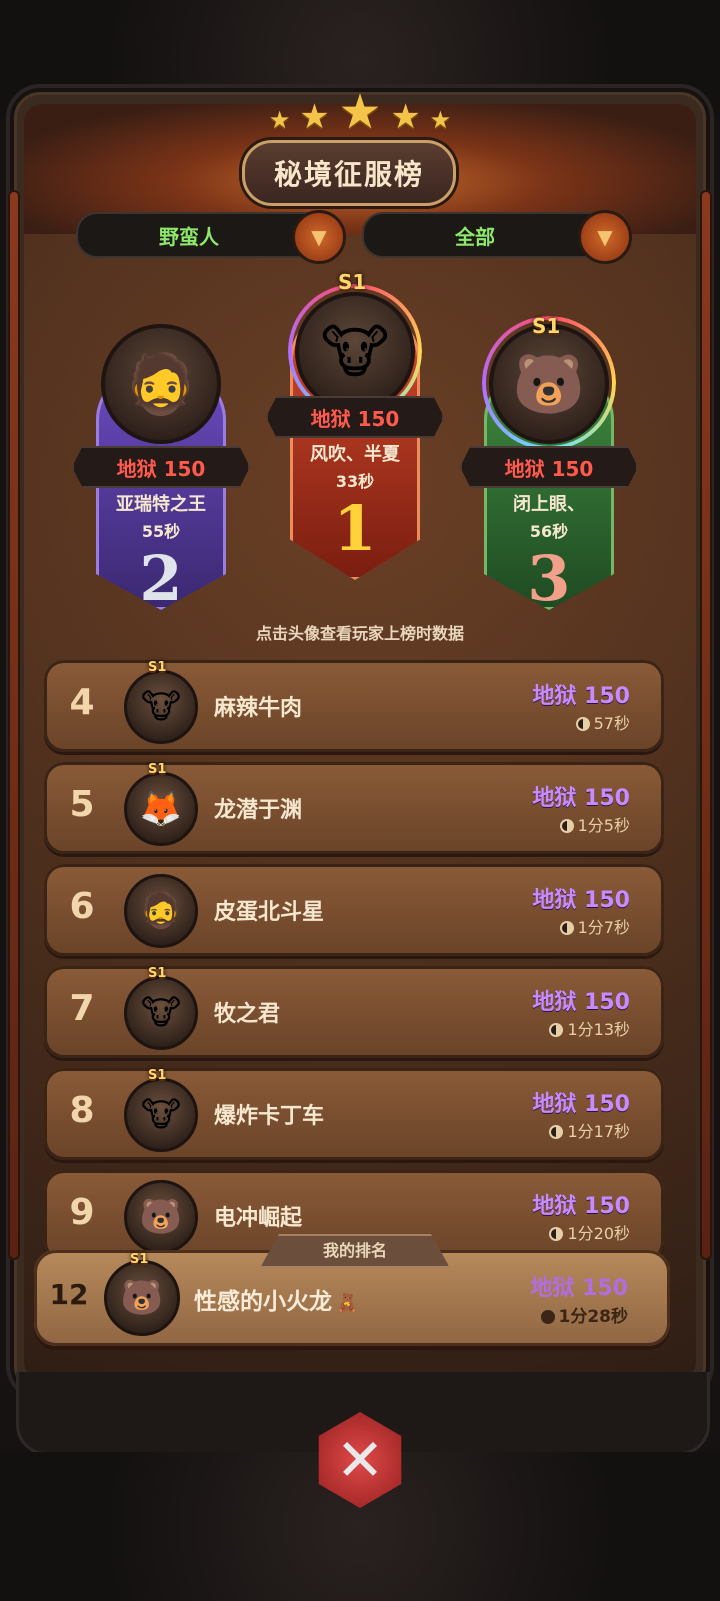 The width and height of the screenshot is (720, 1601). Describe the element at coordinates (598, 1233) in the screenshot. I see `clear-time-value: 1分20秒` at that location.